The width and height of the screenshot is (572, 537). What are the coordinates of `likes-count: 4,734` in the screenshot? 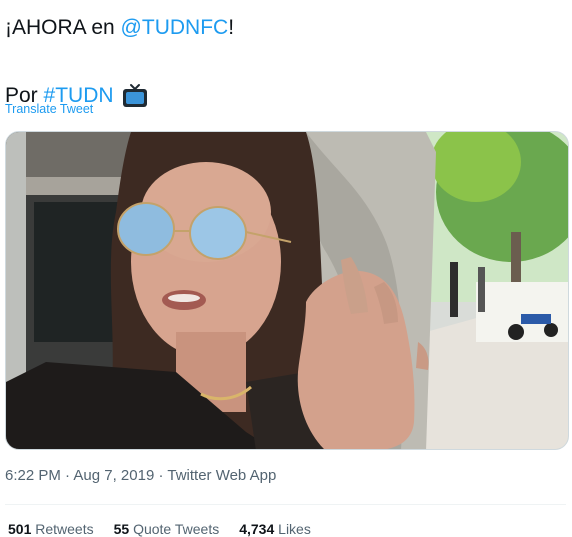 It's located at (257, 529).